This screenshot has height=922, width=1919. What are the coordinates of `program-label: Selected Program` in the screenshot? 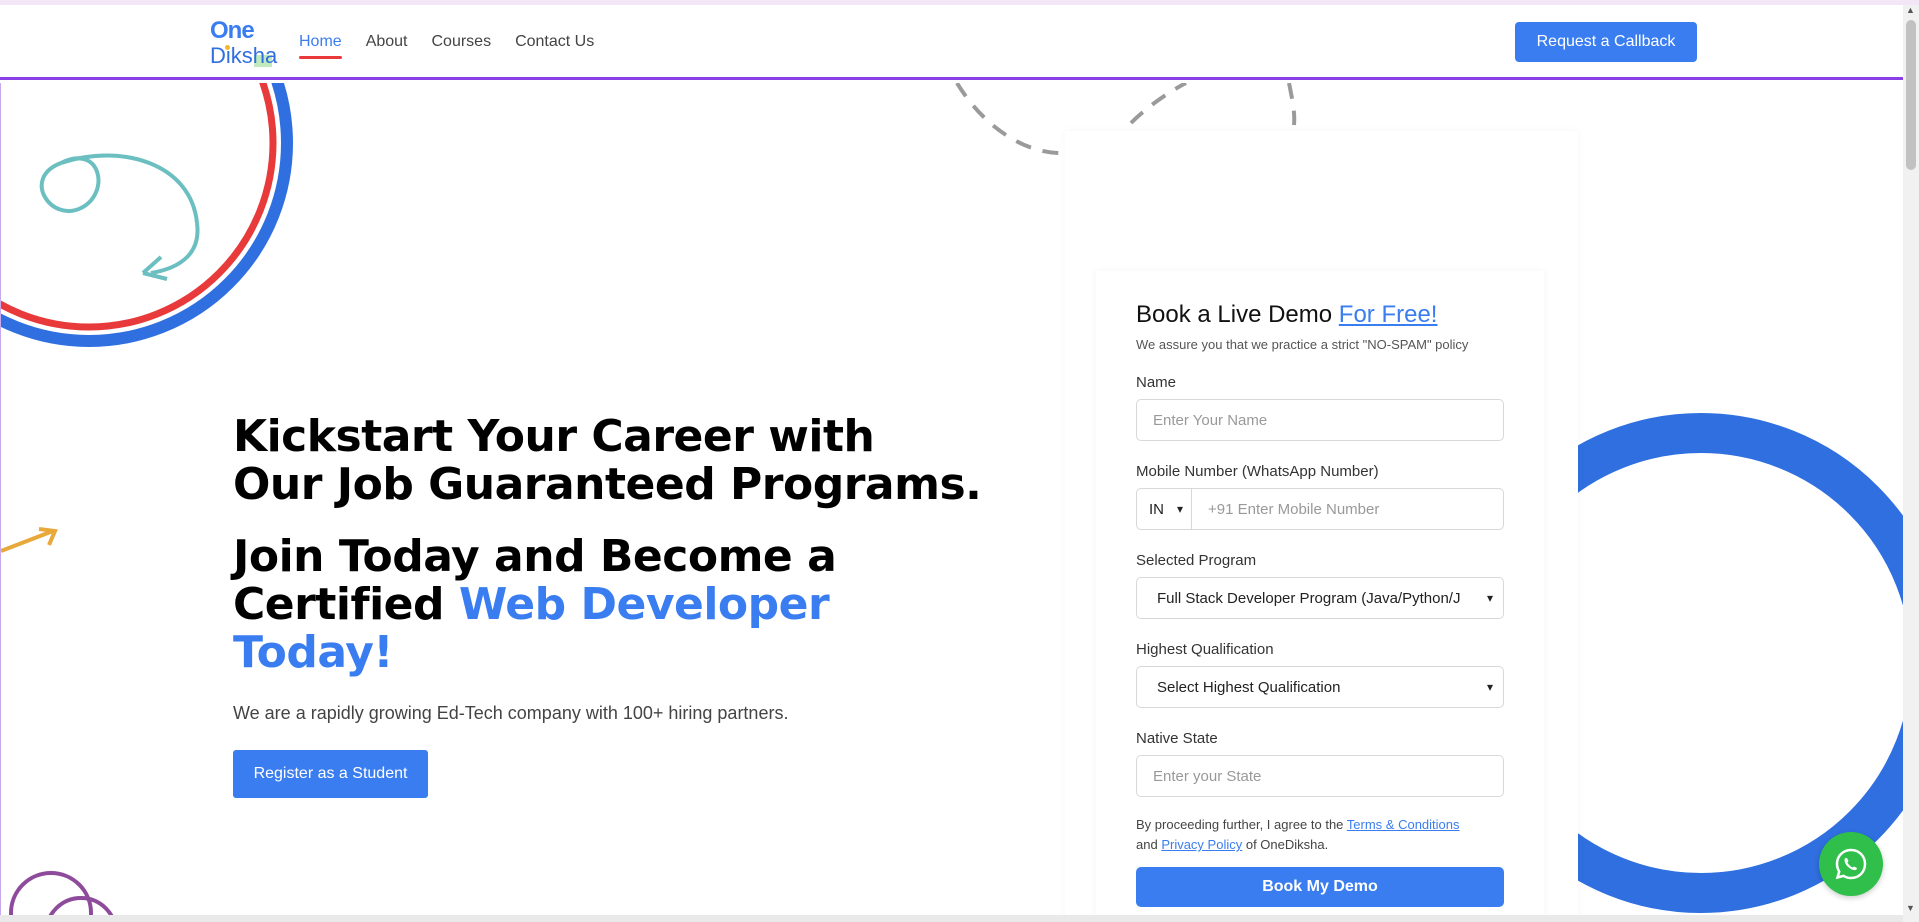 It's located at (1196, 560).